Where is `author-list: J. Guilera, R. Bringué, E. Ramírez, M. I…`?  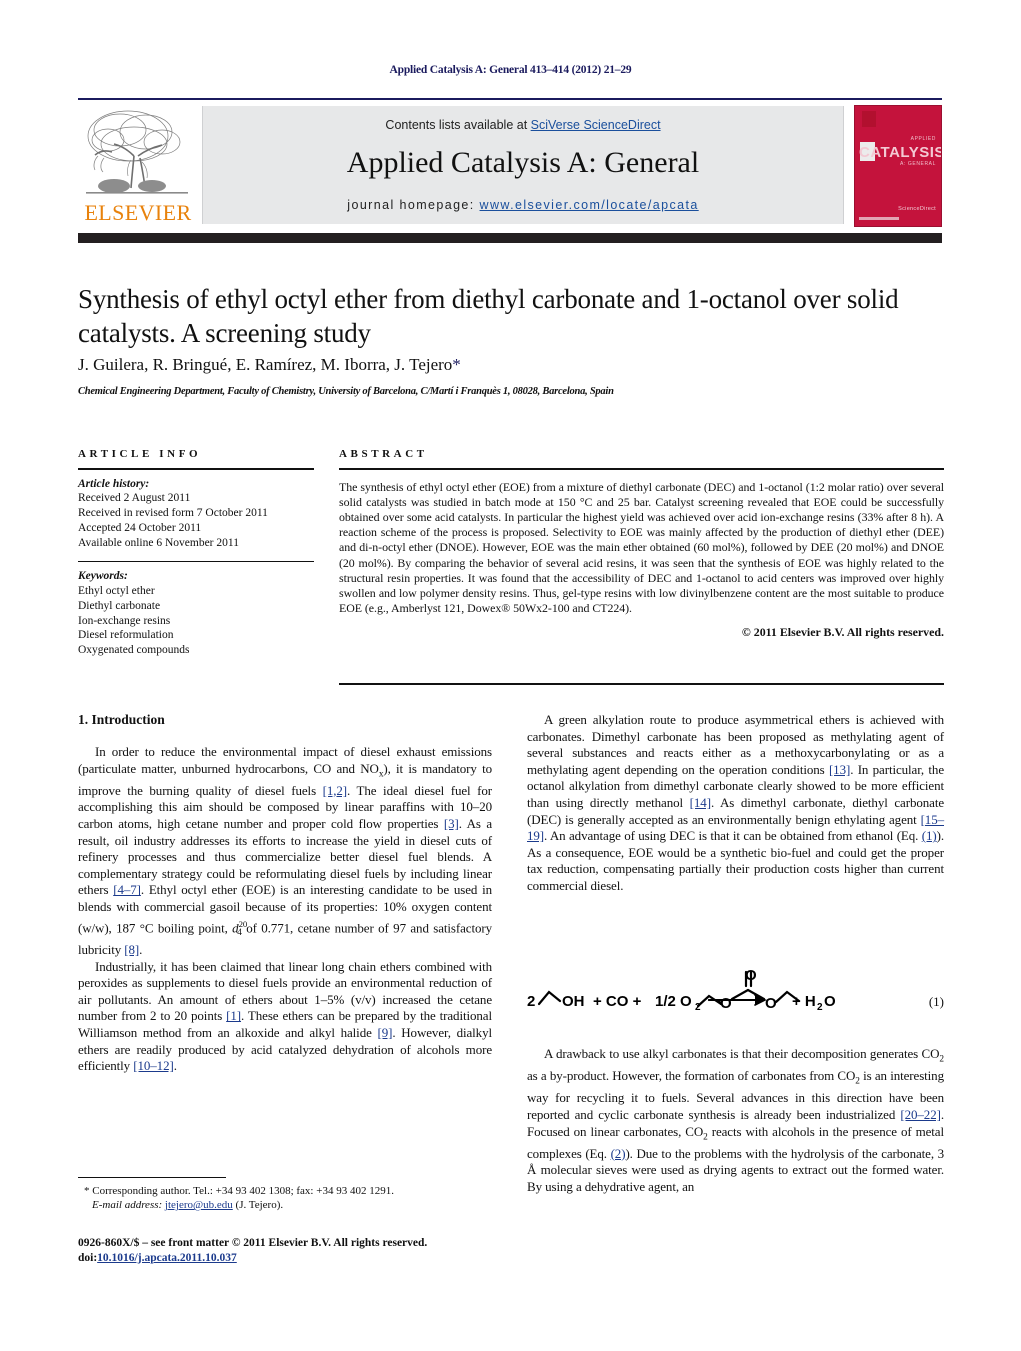
author-list: J. Guilera, R. Bringué, E. Ramírez, M. I… is located at coordinates (511, 365).